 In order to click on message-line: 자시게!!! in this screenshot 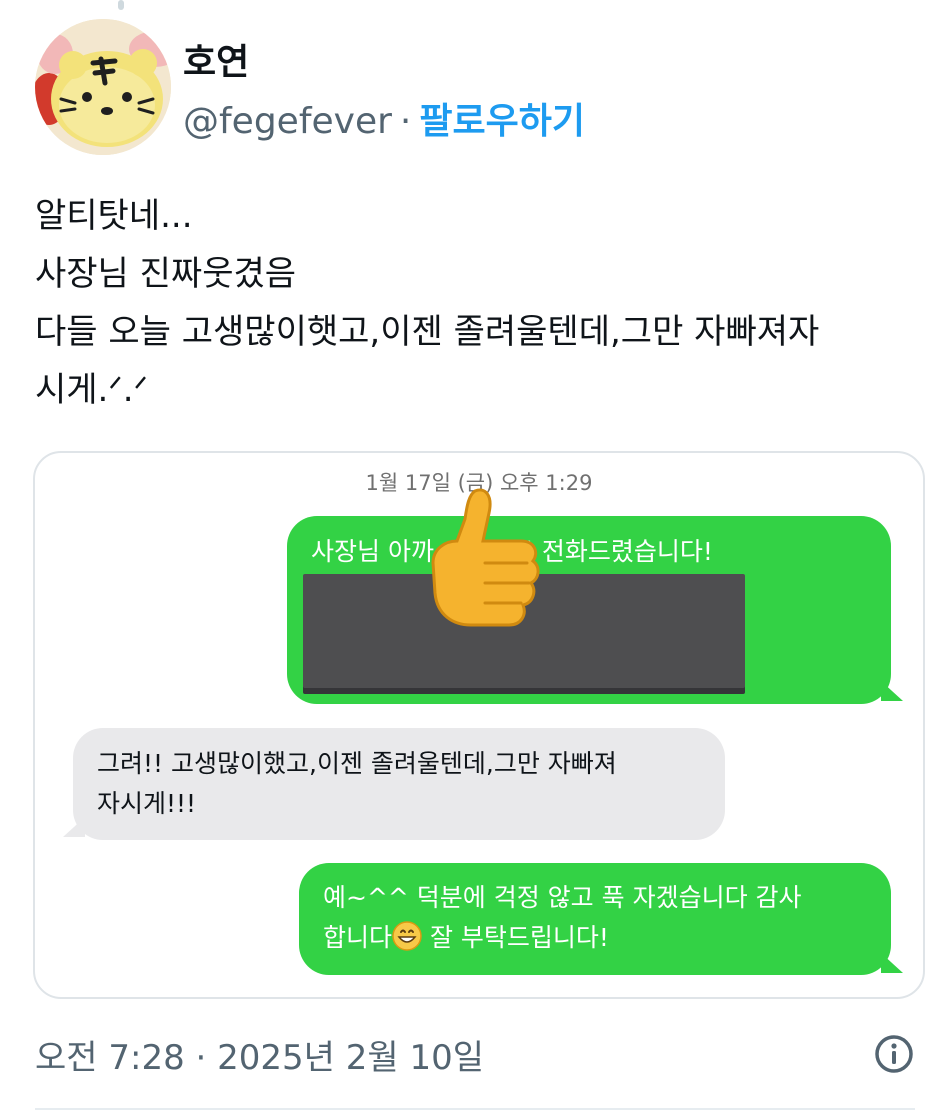, I will do `click(147, 803)`.